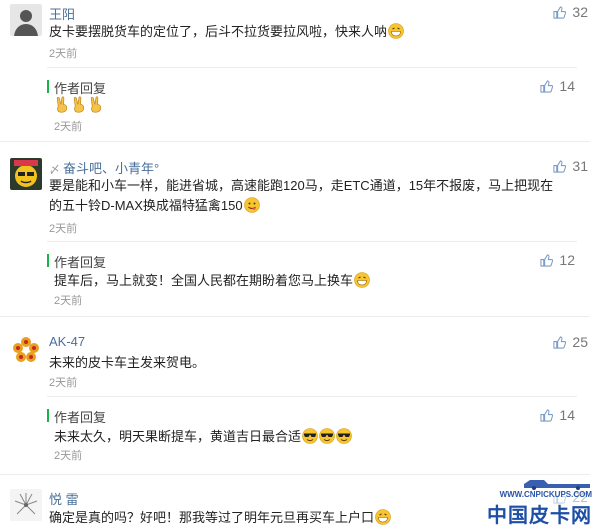  Describe the element at coordinates (64, 498) in the screenshot. I see `username: 悦 雷` at that location.